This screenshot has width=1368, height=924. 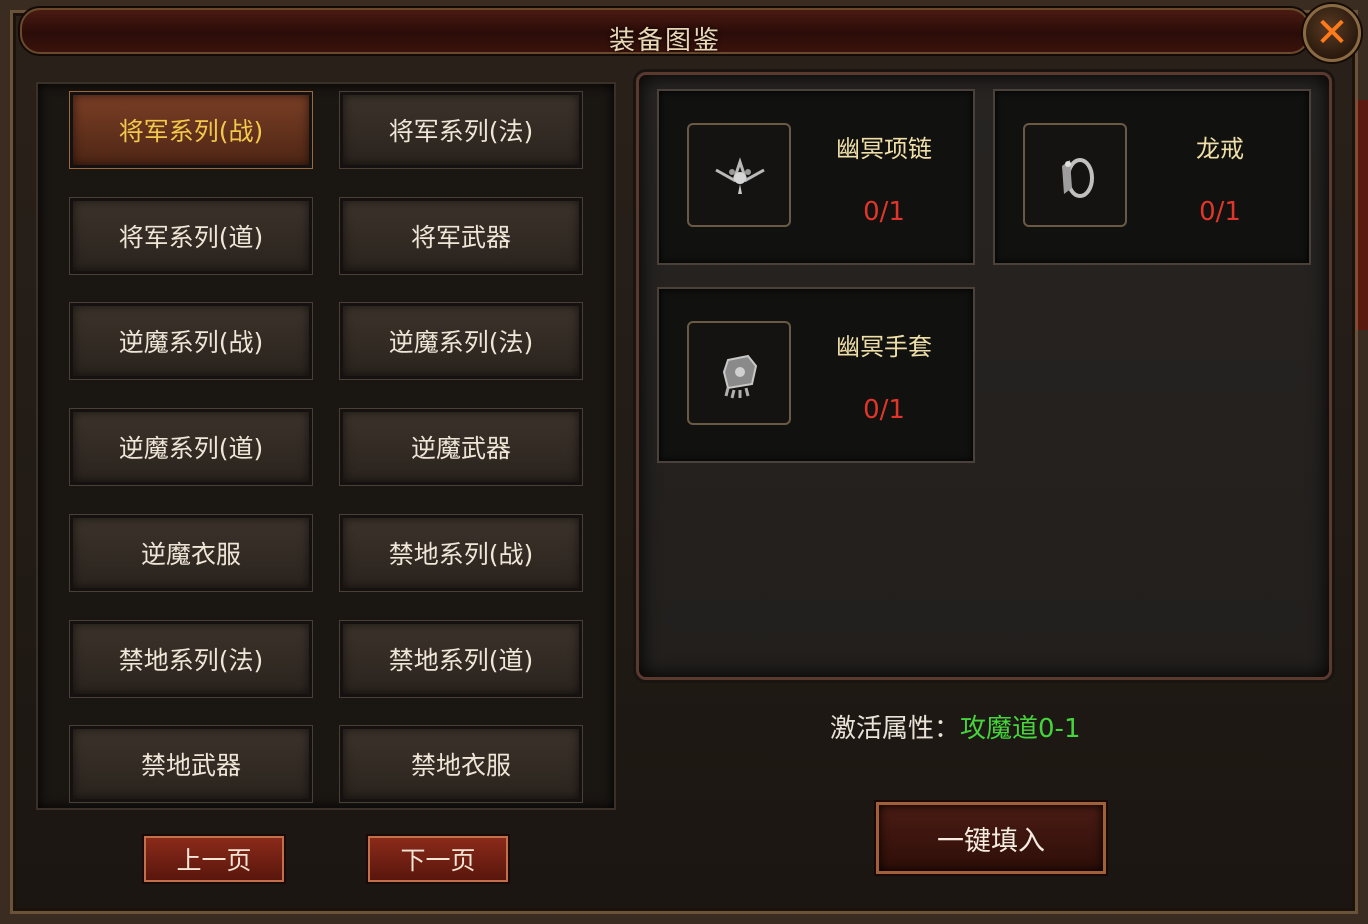 What do you see at coordinates (664, 41) in the screenshot?
I see `window-title: 装备图鉴` at bounding box center [664, 41].